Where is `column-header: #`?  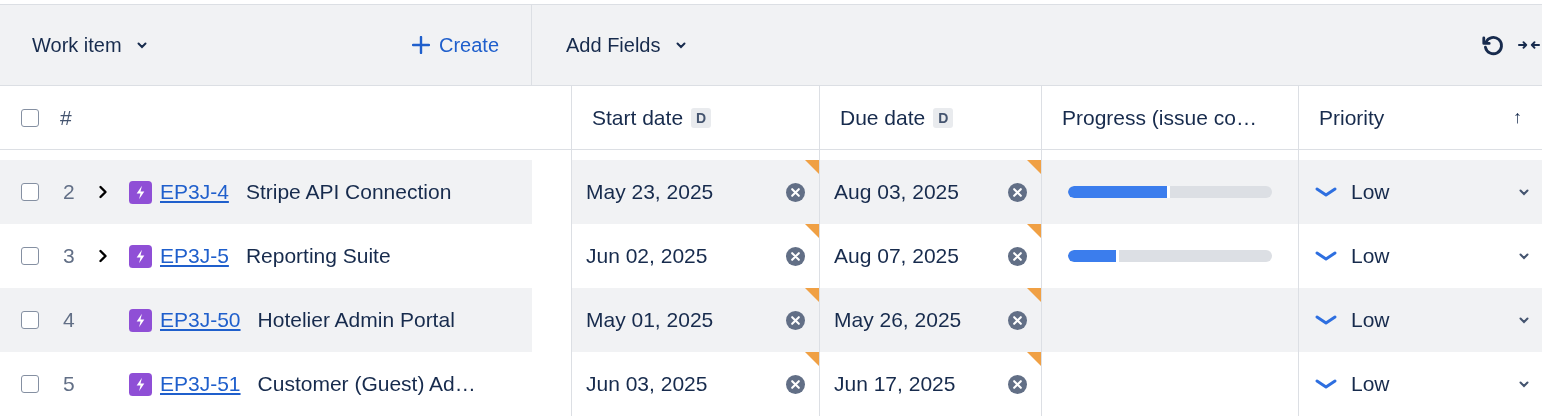
column-header: # is located at coordinates (66, 117).